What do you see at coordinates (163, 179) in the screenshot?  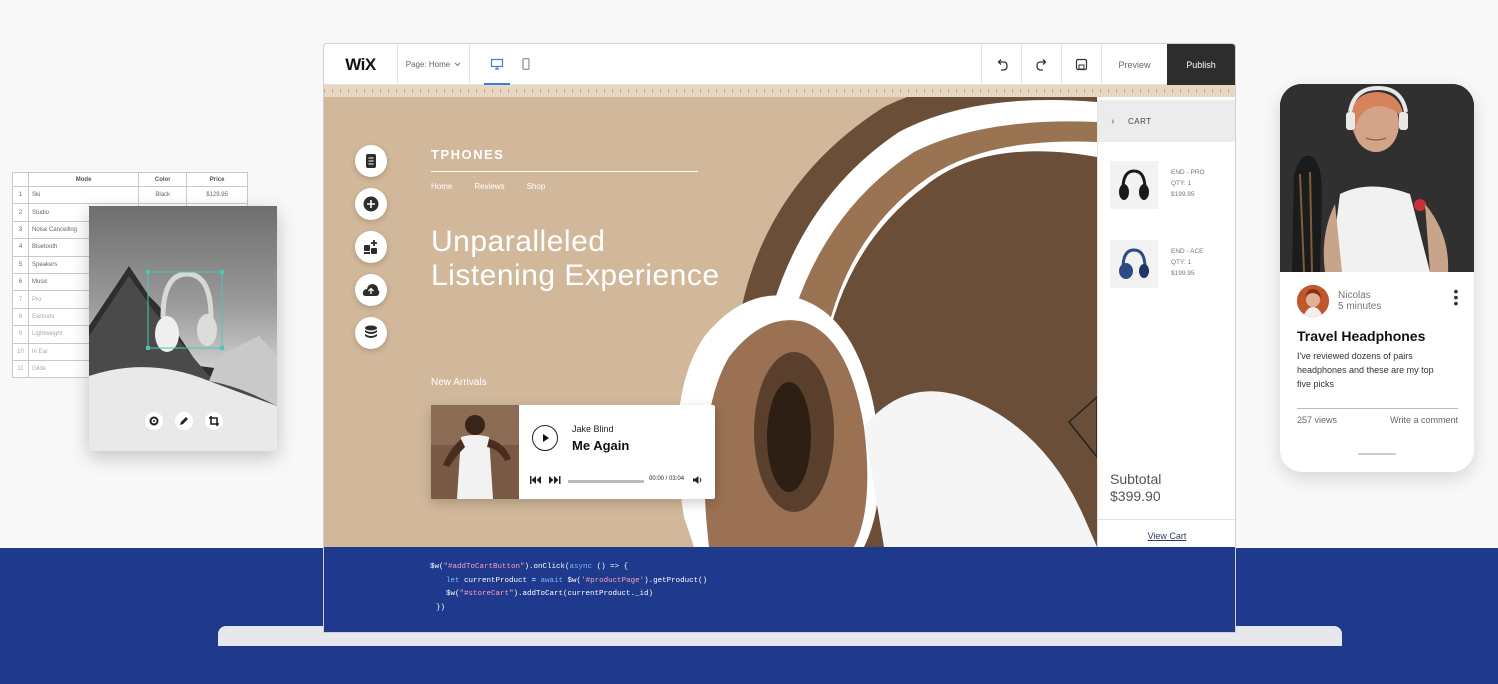 I see `sheet-header: Color` at bounding box center [163, 179].